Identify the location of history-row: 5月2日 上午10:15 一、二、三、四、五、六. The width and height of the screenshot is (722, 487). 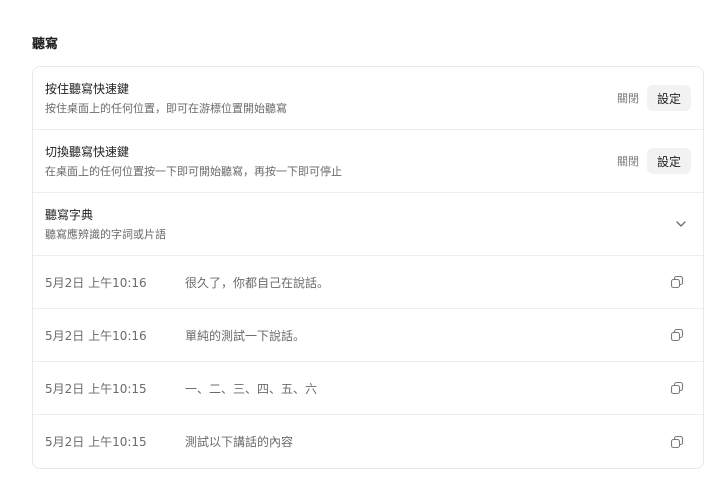
(368, 388).